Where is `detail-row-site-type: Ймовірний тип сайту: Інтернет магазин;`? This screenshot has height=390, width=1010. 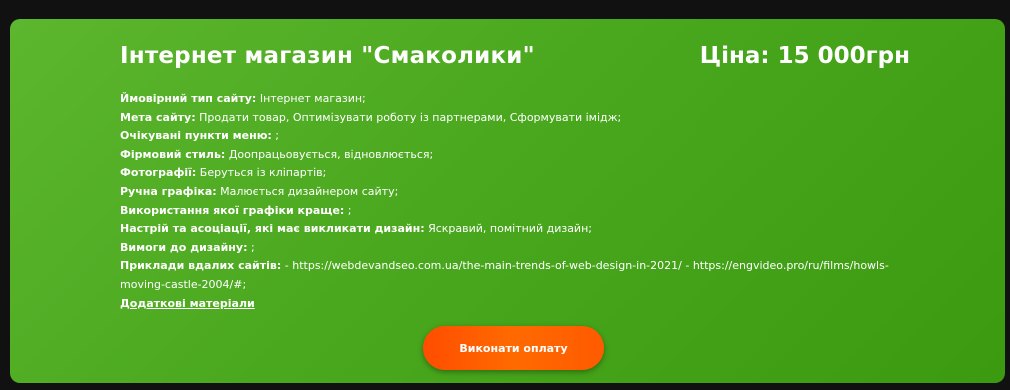
detail-row-site-type: Ймовірний тип сайту: Інтернет магазин; is located at coordinates (505, 99).